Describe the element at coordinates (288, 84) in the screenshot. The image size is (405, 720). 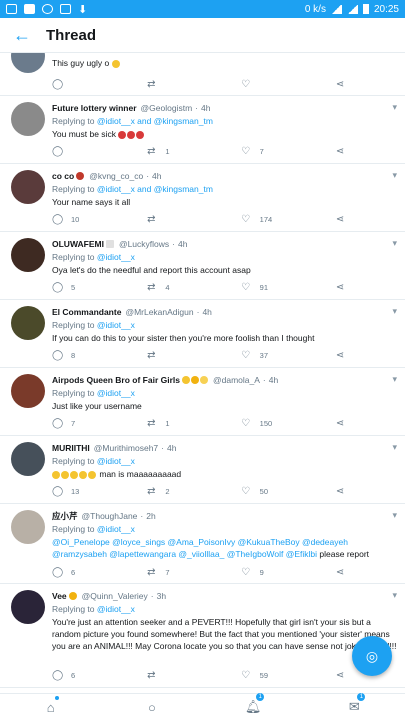
I see `like-button: ♡` at that location.